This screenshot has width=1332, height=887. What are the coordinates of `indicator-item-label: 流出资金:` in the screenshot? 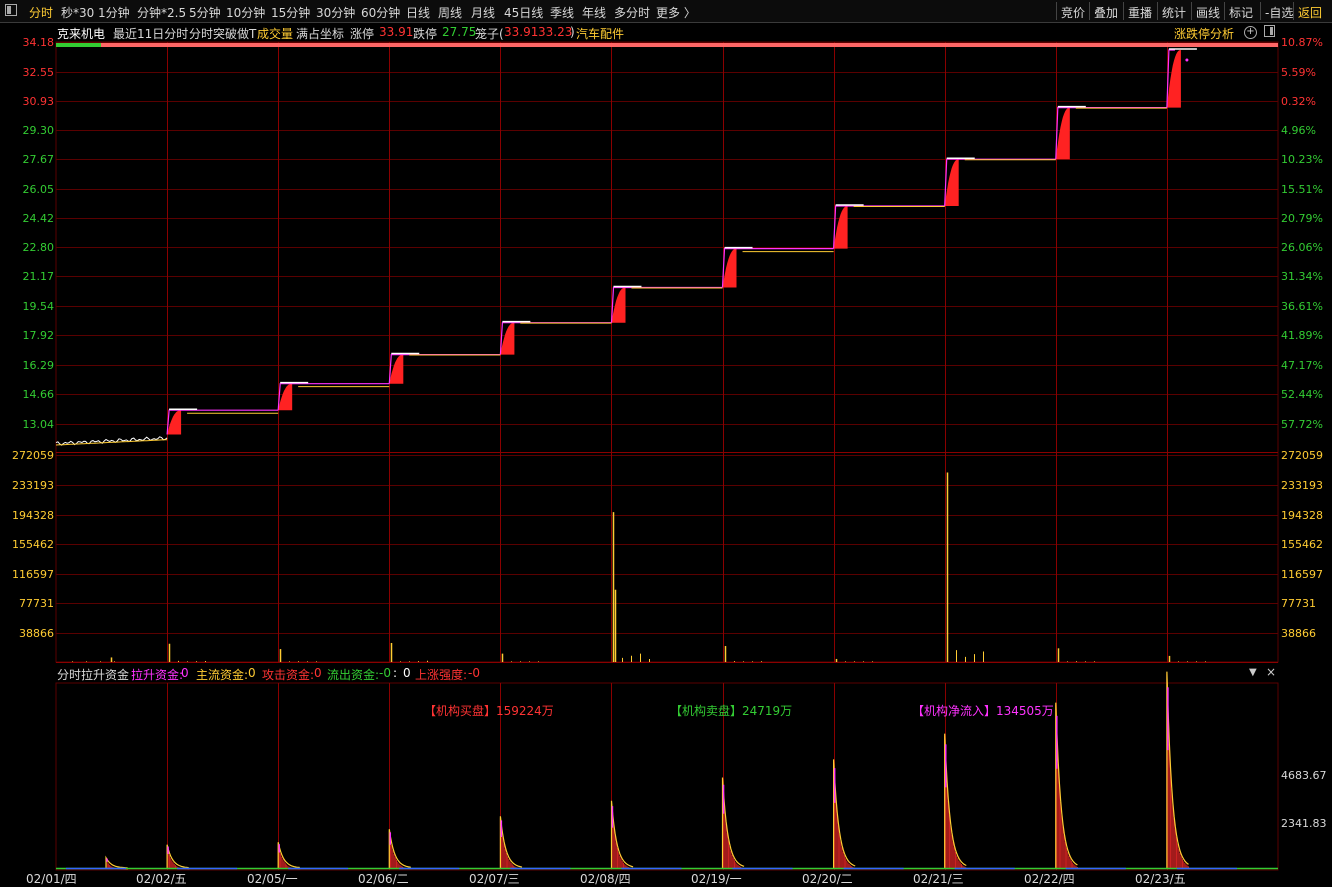 It's located at (353, 675).